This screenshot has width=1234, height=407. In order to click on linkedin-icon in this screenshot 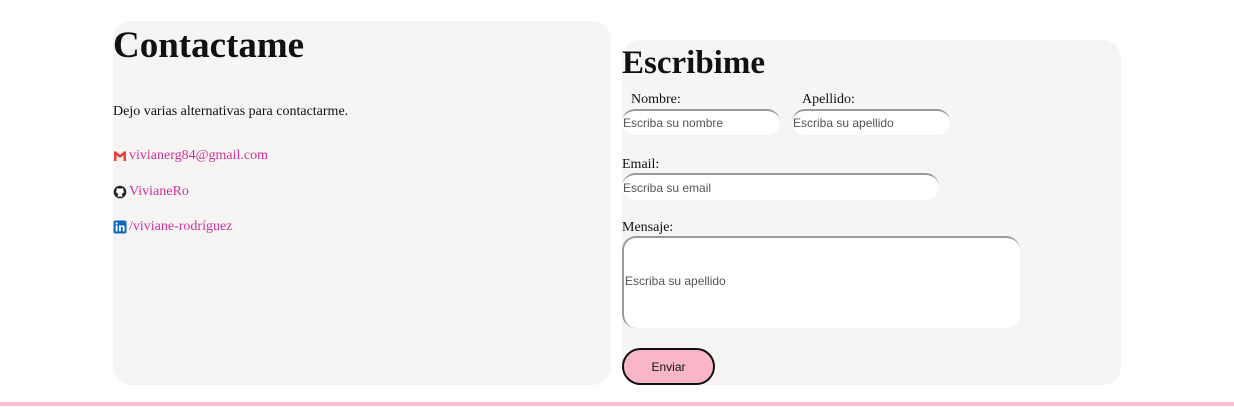, I will do `click(120, 227)`.